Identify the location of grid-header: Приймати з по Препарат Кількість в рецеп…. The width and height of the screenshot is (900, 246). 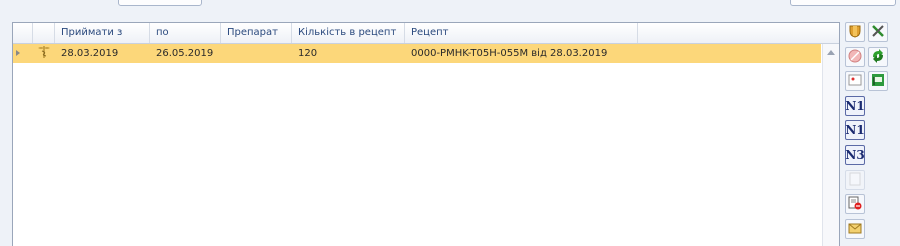
(426, 33).